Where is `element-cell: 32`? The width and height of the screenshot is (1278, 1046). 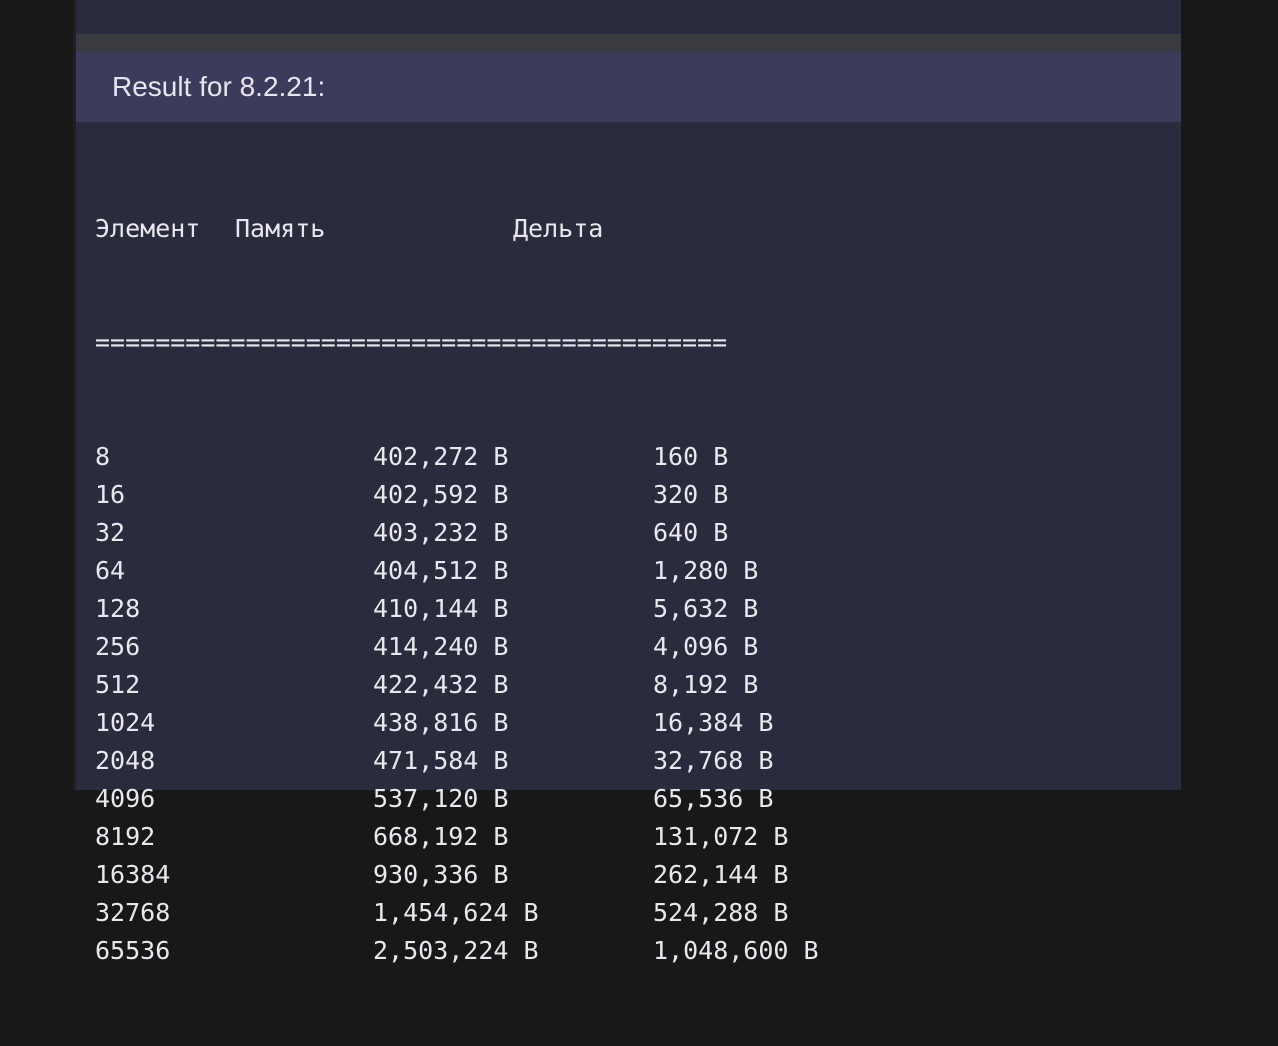
element-cell: 32 is located at coordinates (110, 532).